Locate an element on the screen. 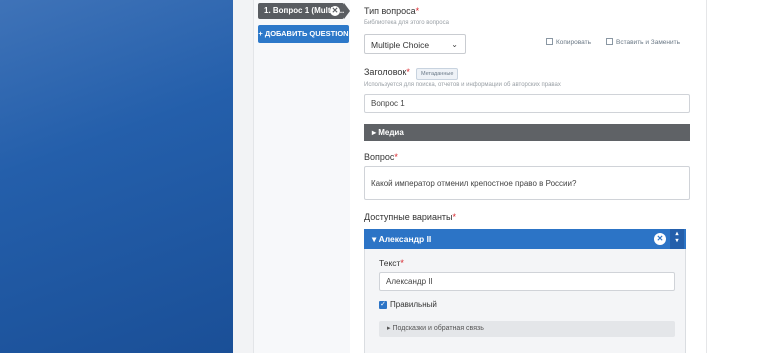 The width and height of the screenshot is (774, 353). title-input: Вопрос 1 is located at coordinates (527, 103).